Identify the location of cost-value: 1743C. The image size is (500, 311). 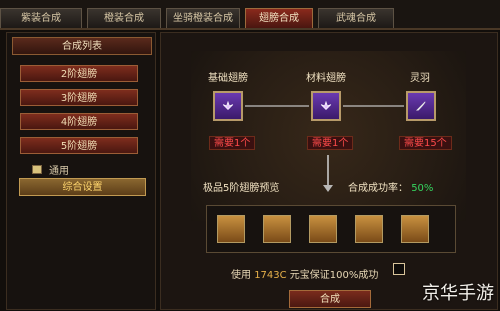
(270, 275).